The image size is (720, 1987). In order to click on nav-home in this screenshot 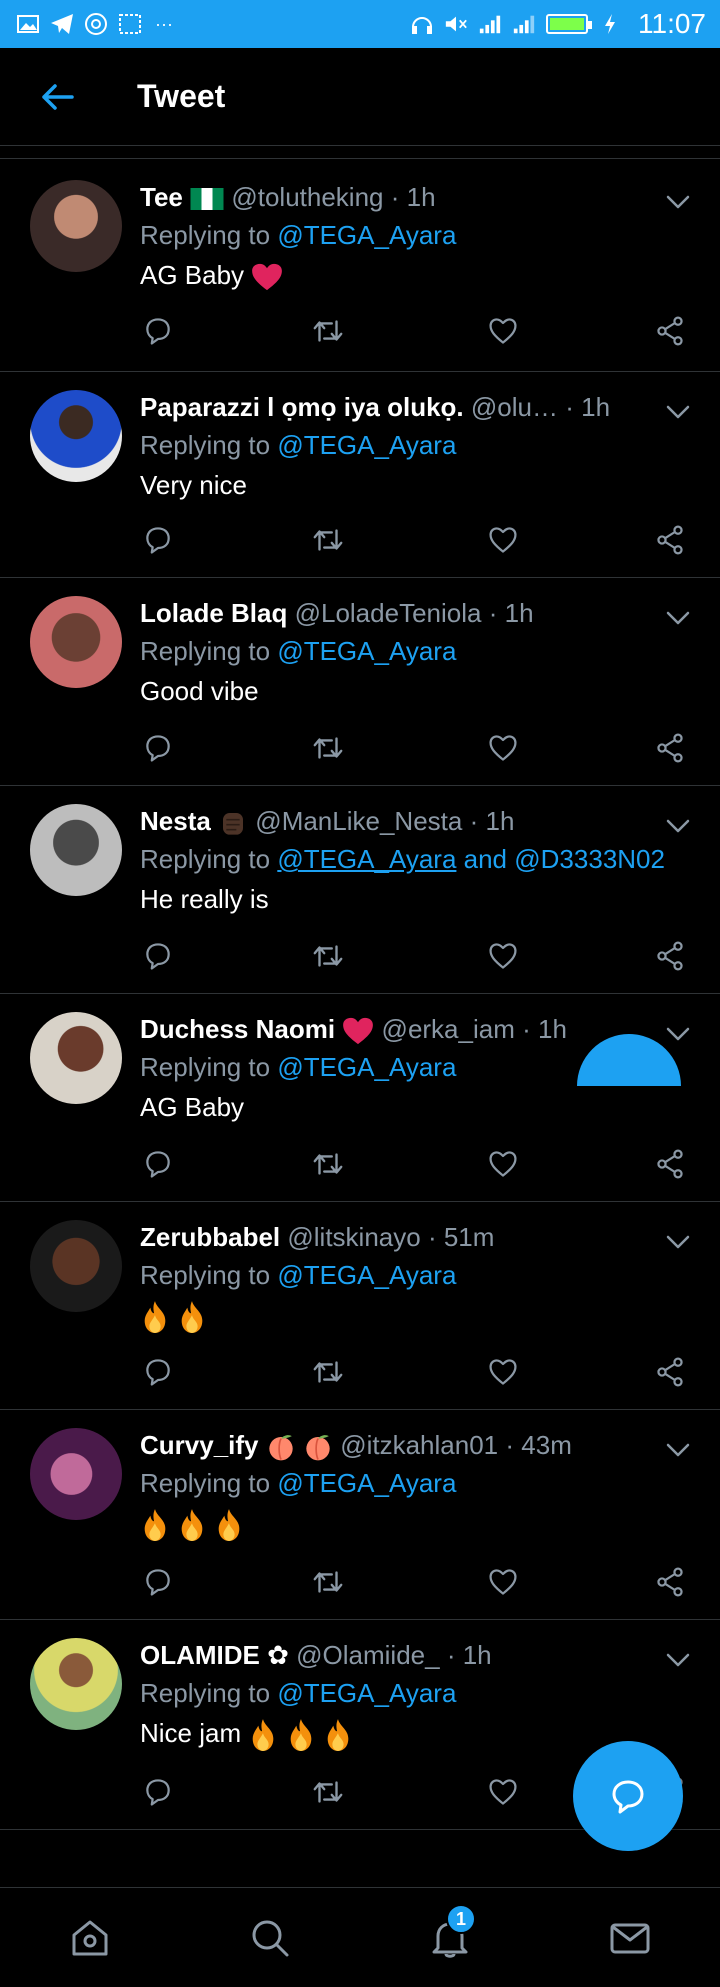, I will do `click(90, 1938)`.